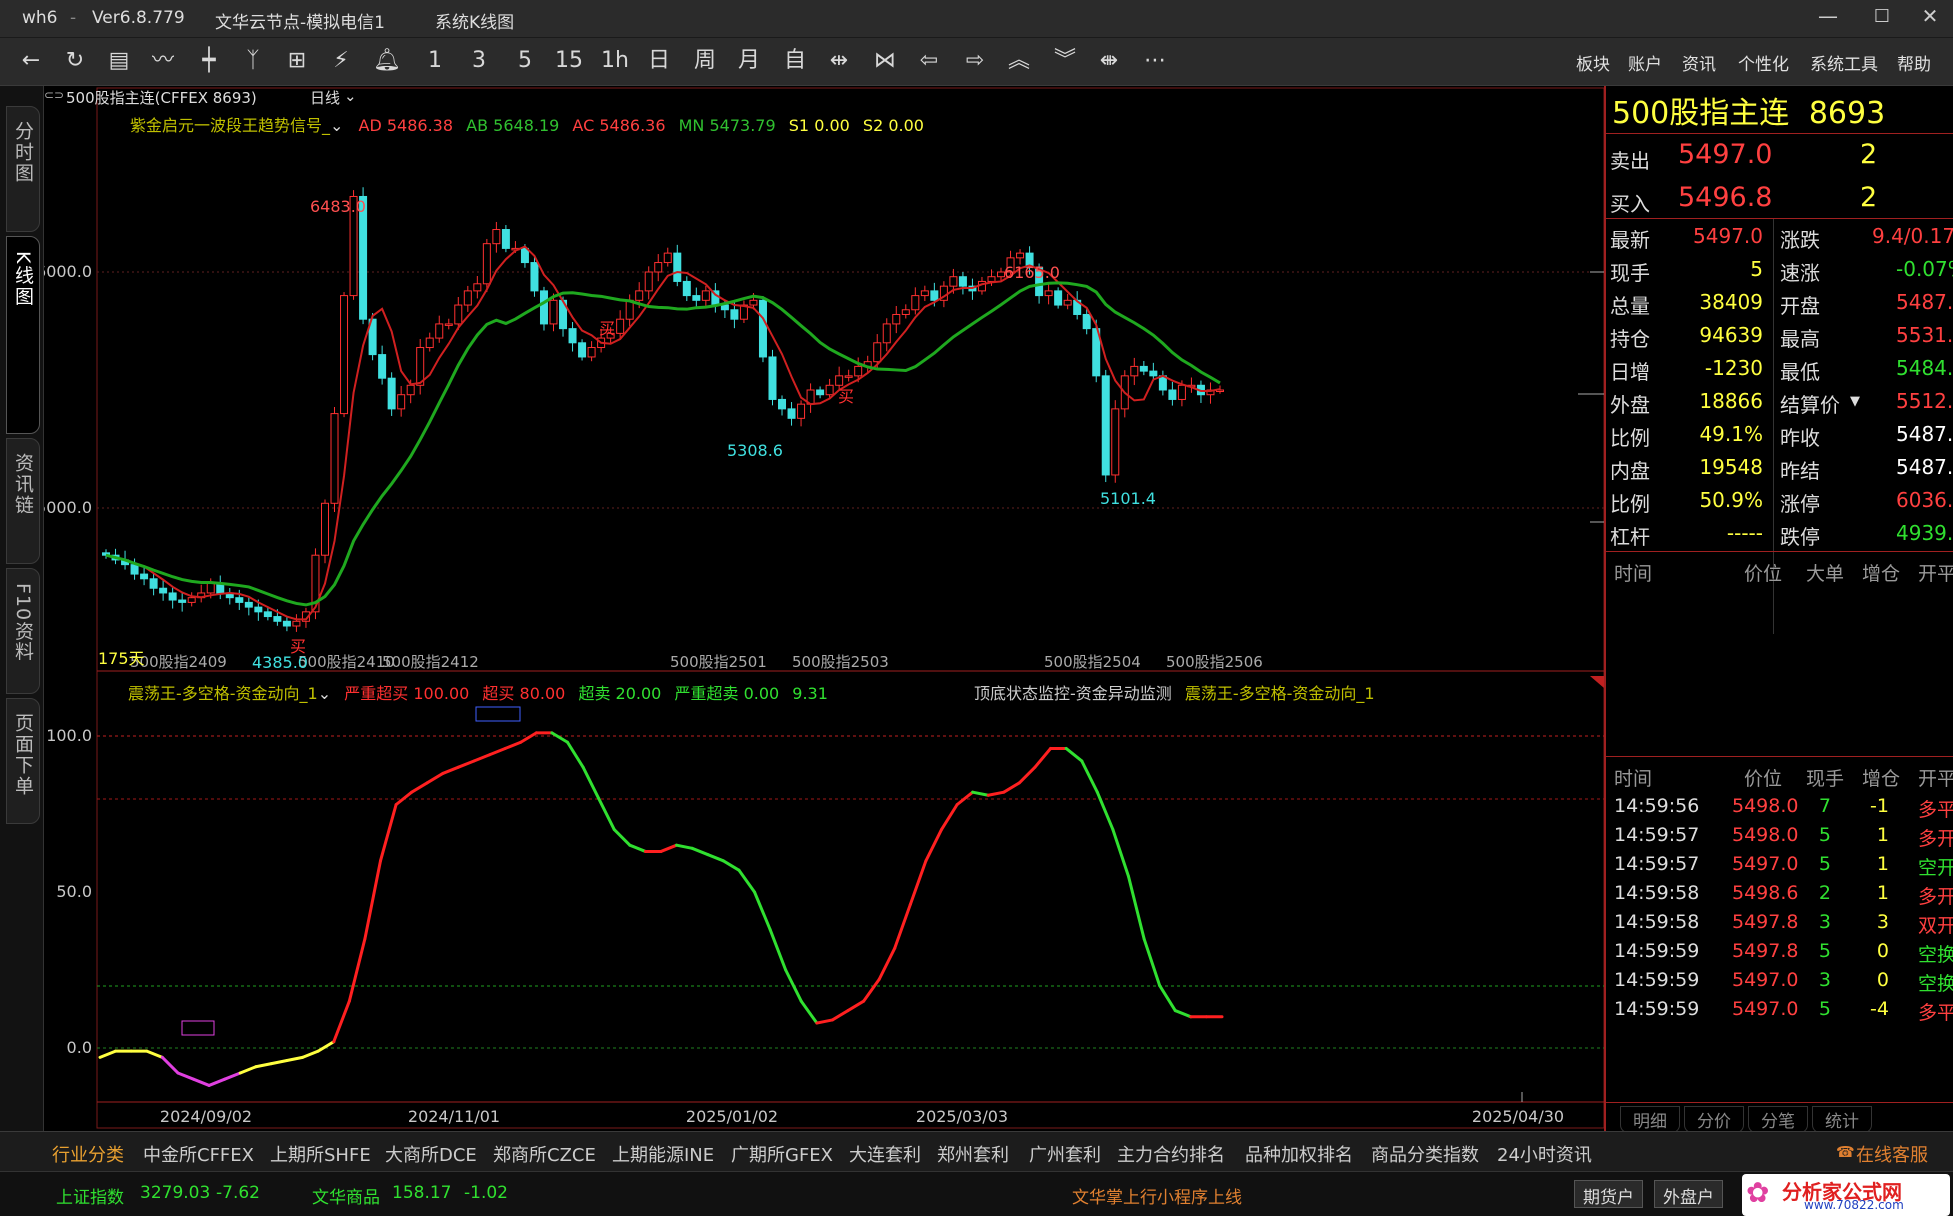 The image size is (1953, 1216). Describe the element at coordinates (1544, 1154) in the screenshot. I see `tab-24h-news: 24小时资讯` at that location.